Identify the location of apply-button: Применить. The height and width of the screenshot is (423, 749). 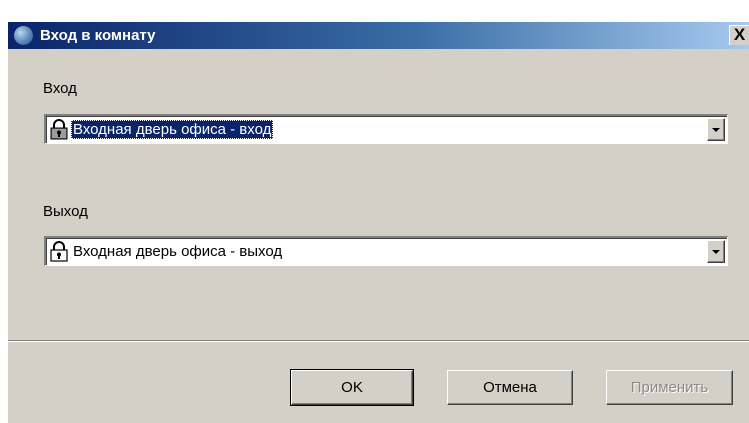
(669, 387).